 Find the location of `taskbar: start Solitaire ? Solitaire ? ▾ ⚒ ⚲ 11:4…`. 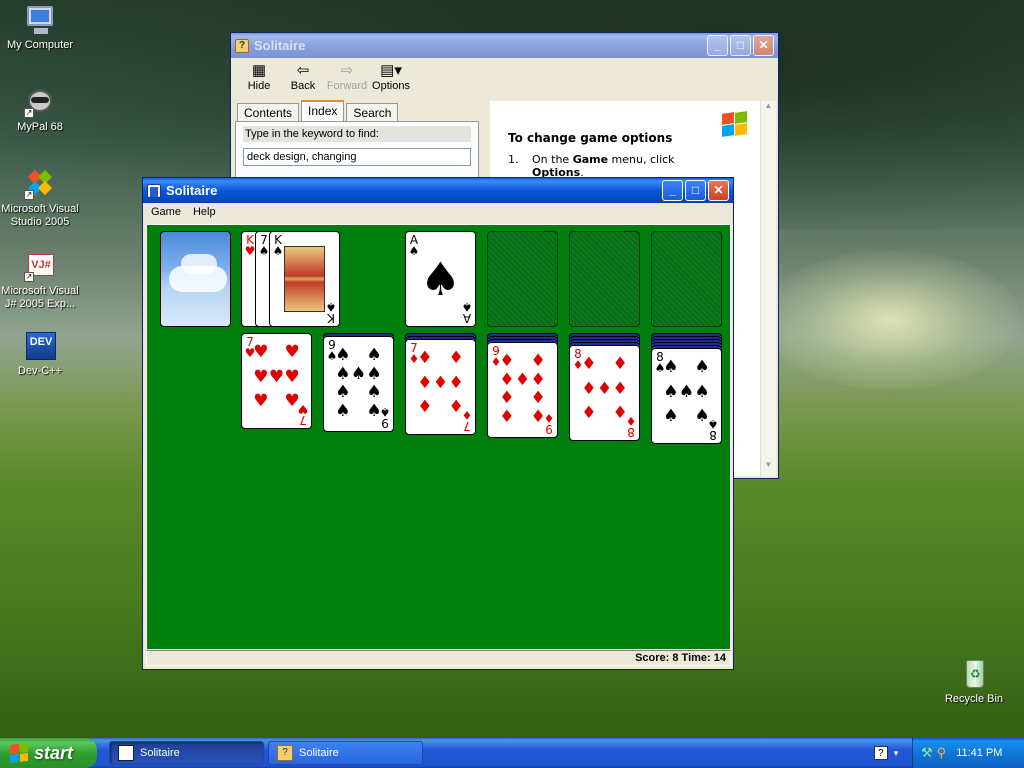

taskbar: start Solitaire ? Solitaire ? ▾ ⚒ ⚲ 11:4… is located at coordinates (512, 753).